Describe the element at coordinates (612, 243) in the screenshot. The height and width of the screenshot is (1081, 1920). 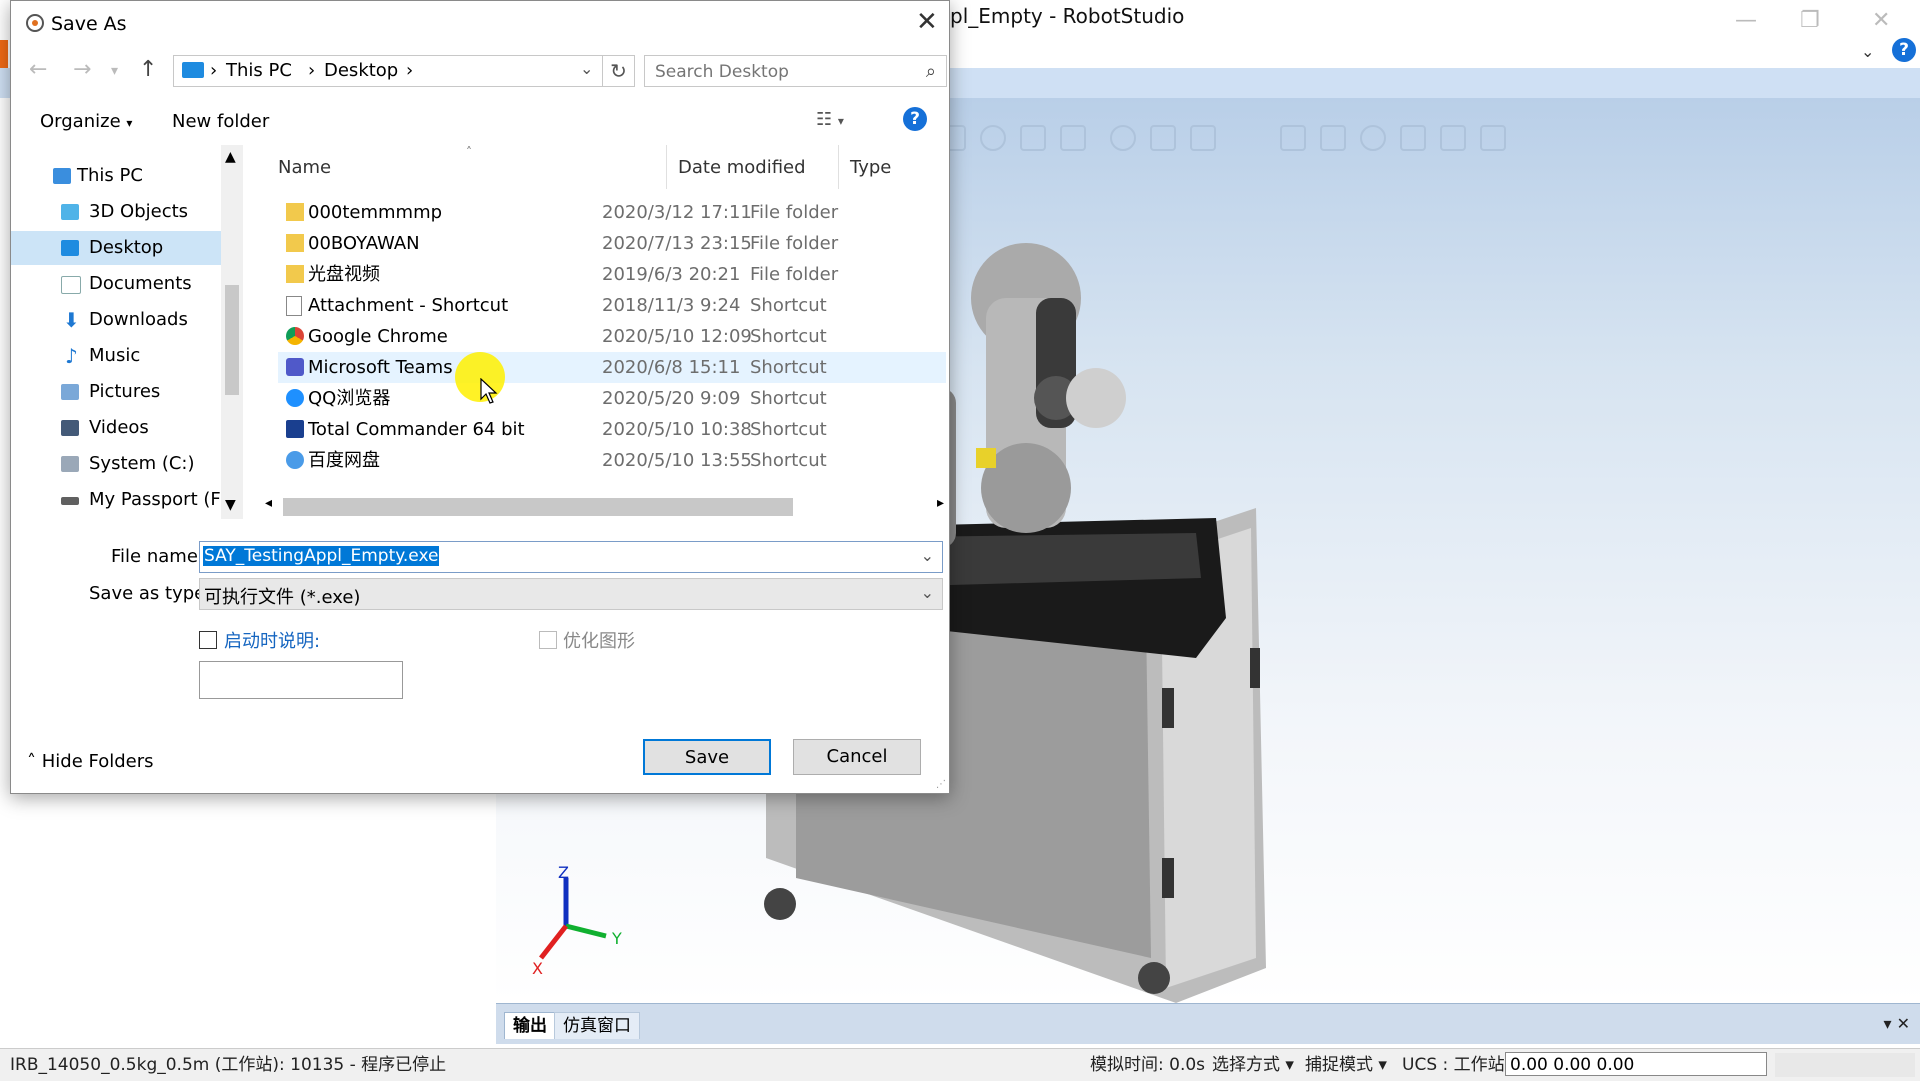
I see `file-row: 00BOYAWAN 2020/7/13 23:15 File folder` at that location.